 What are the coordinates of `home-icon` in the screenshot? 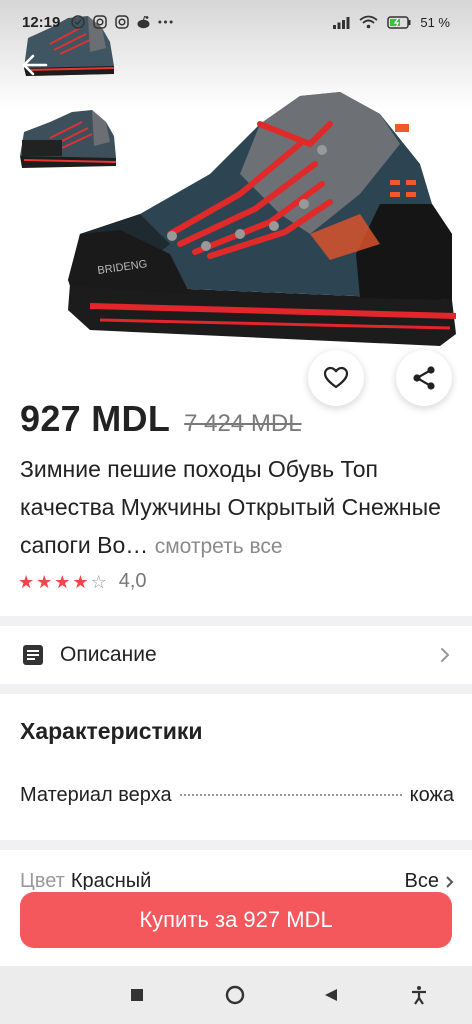 It's located at (235, 995).